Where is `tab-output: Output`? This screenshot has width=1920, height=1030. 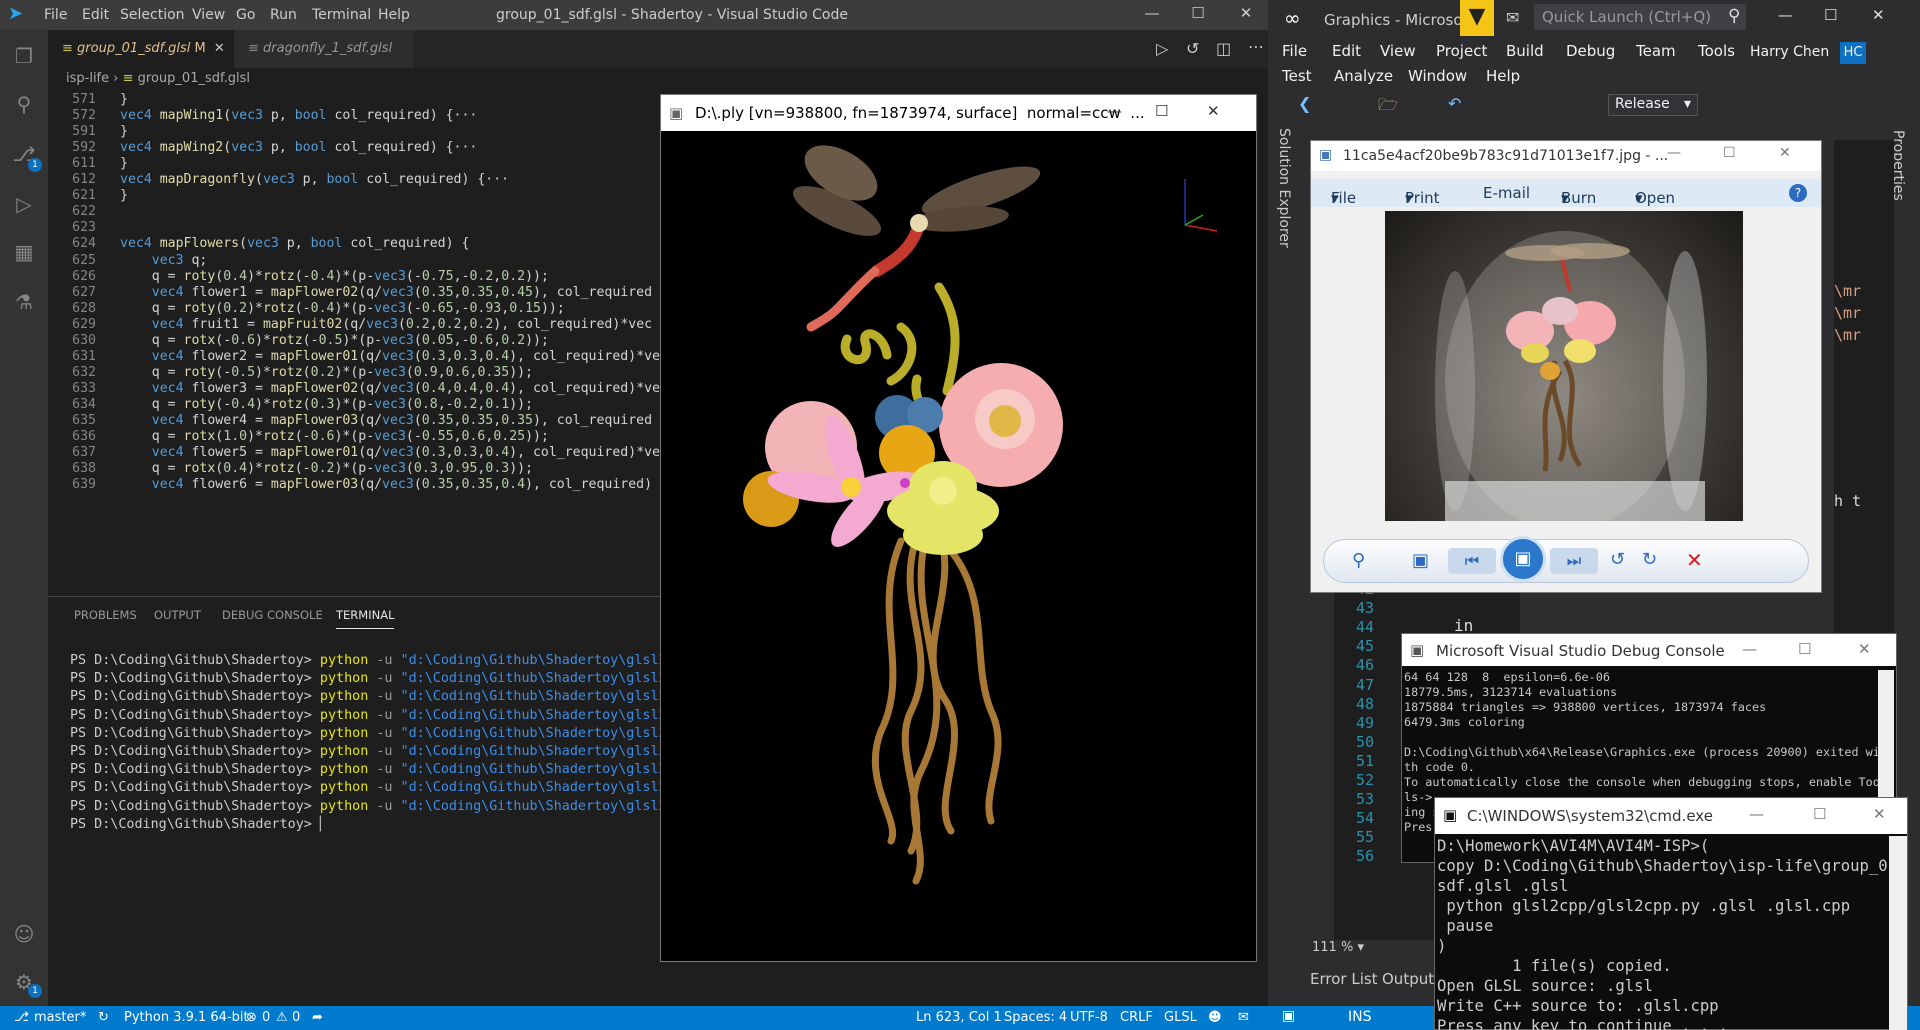 tab-output: Output is located at coordinates (1408, 979).